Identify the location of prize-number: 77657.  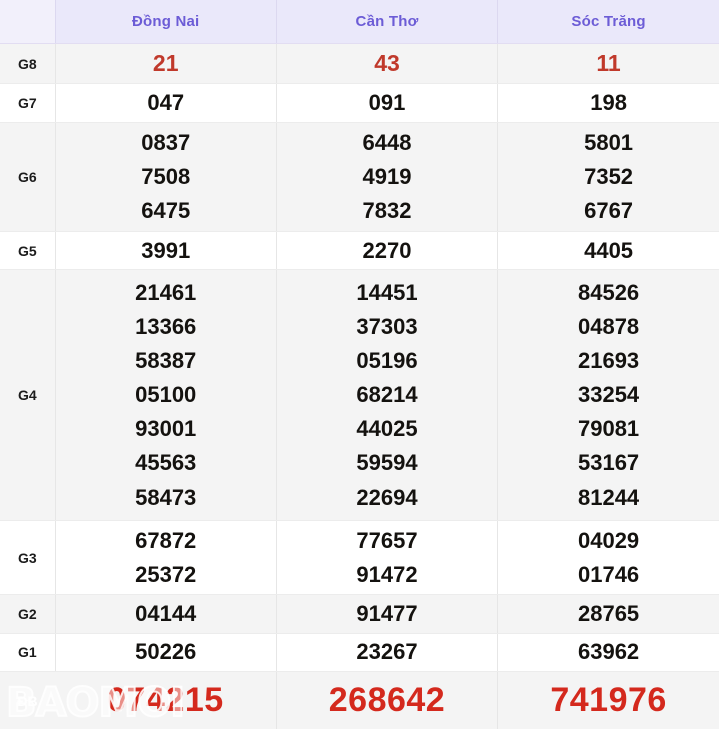
(387, 540).